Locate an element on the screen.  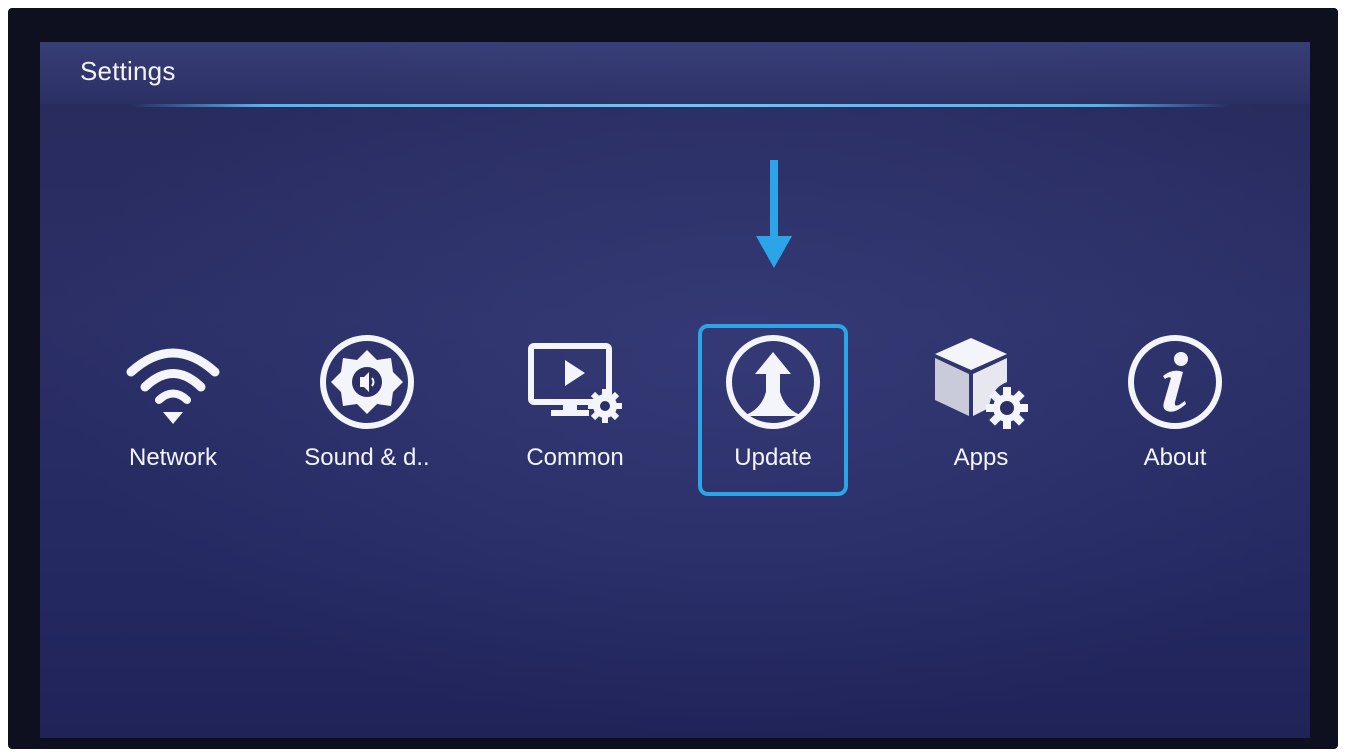
pointer-arrow-icon is located at coordinates (774, 214).